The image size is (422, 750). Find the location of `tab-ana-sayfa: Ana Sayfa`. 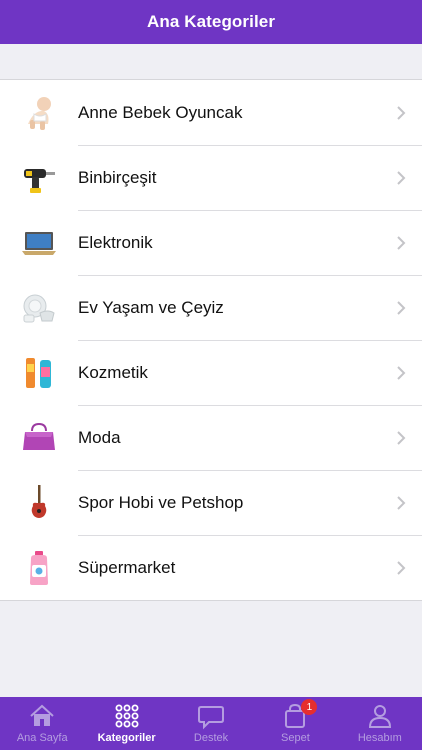

tab-ana-sayfa: Ana Sayfa is located at coordinates (42, 723).